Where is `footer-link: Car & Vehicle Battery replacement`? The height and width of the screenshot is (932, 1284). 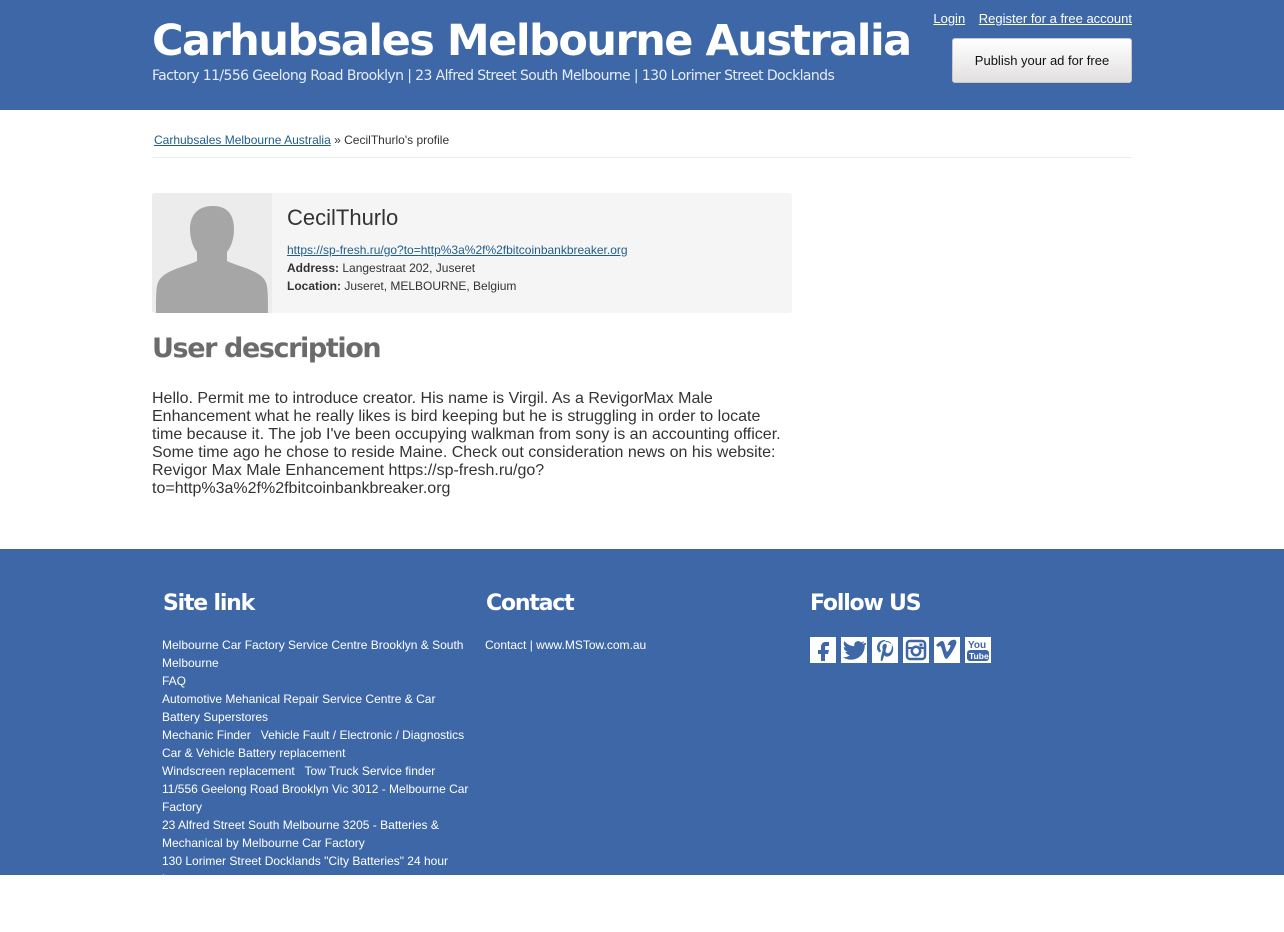 footer-link: Car & Vehicle Battery replacement is located at coordinates (253, 753).